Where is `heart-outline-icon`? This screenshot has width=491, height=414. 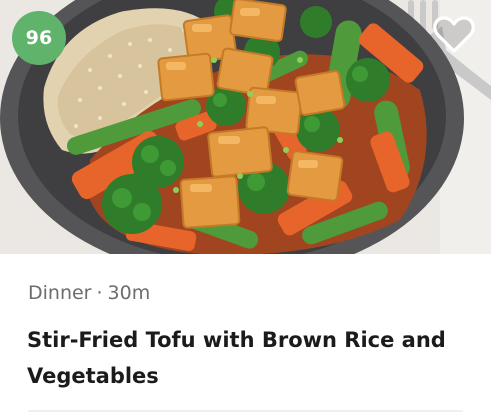 heart-outline-icon is located at coordinates (454, 34).